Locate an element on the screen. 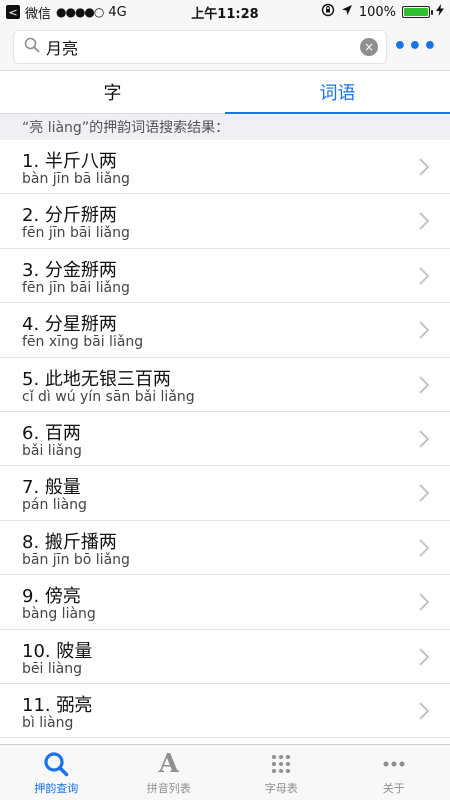  tabbar-label: 拼音列表 is located at coordinates (168, 788).